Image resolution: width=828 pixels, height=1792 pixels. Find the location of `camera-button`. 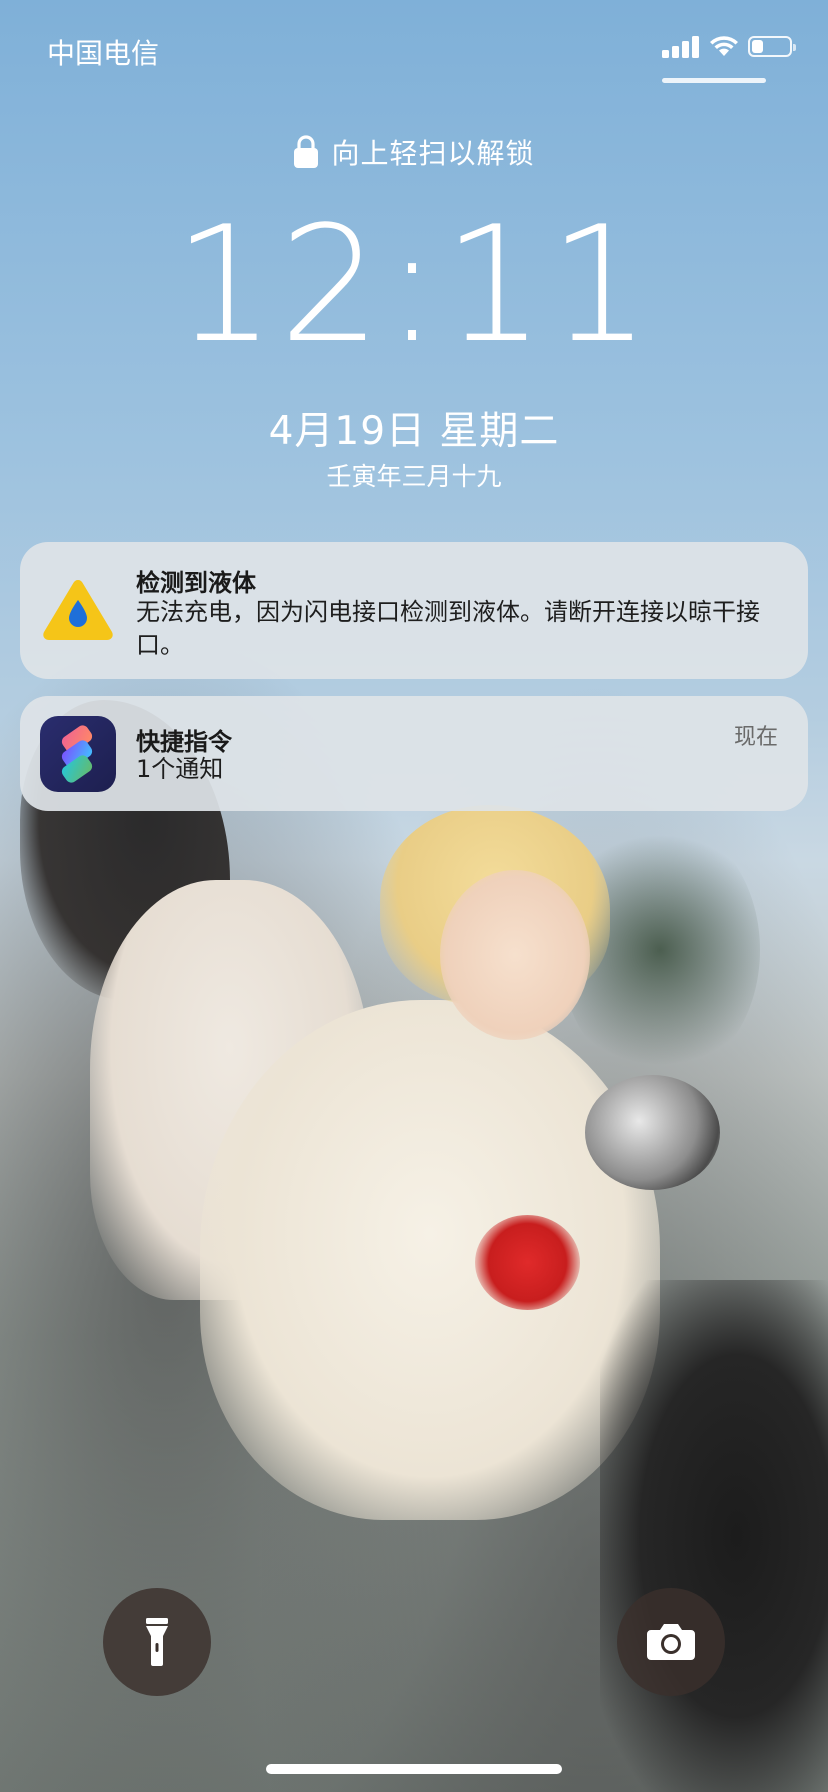

camera-button is located at coordinates (671, 1642).